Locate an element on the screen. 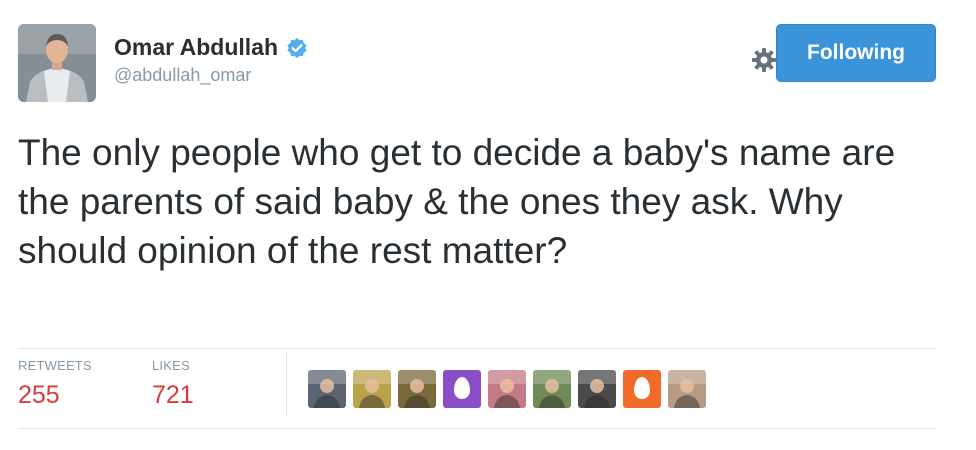  tweet-stats: RETWEETS 255 LIKES 721 is located at coordinates (478, 384).